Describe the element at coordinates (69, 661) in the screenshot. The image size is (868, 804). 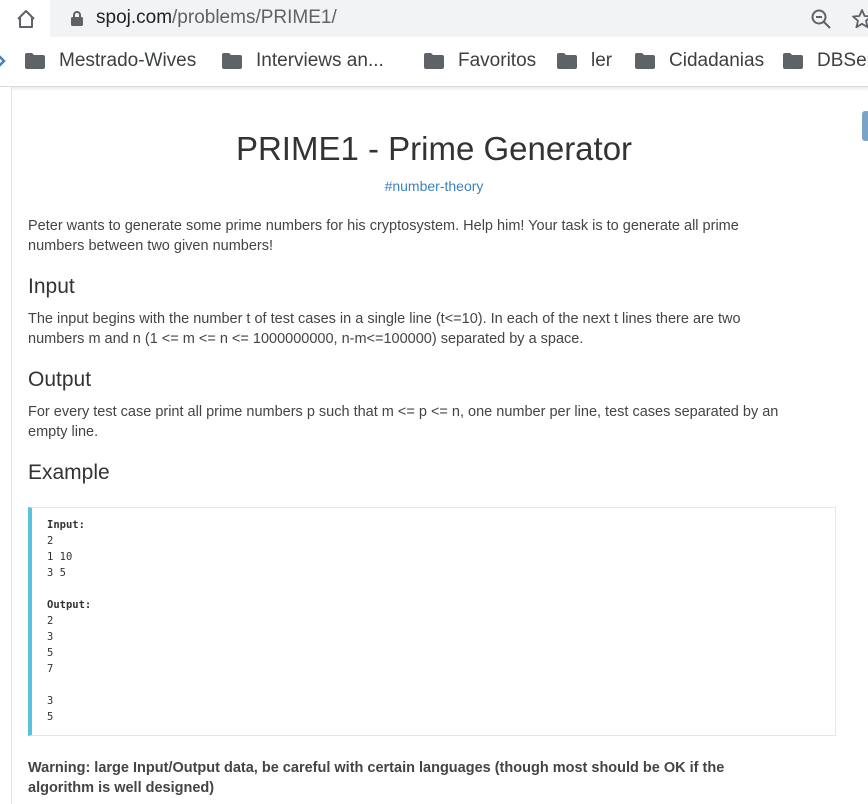
I see `example-output: Output: 2 3 5 7 3 5` at that location.